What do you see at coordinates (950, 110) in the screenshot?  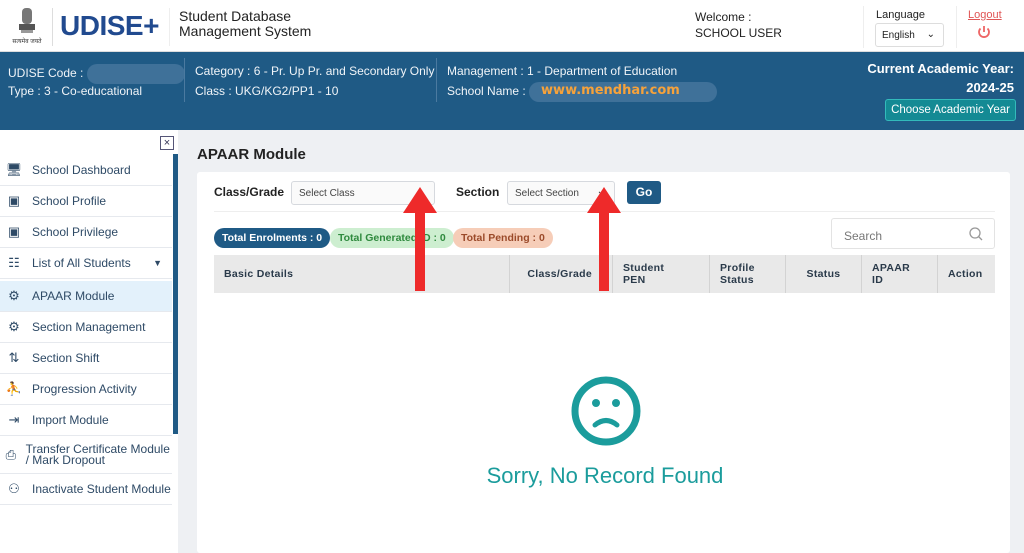 I see `choose-academic-year-button: Choose Academic Year` at bounding box center [950, 110].